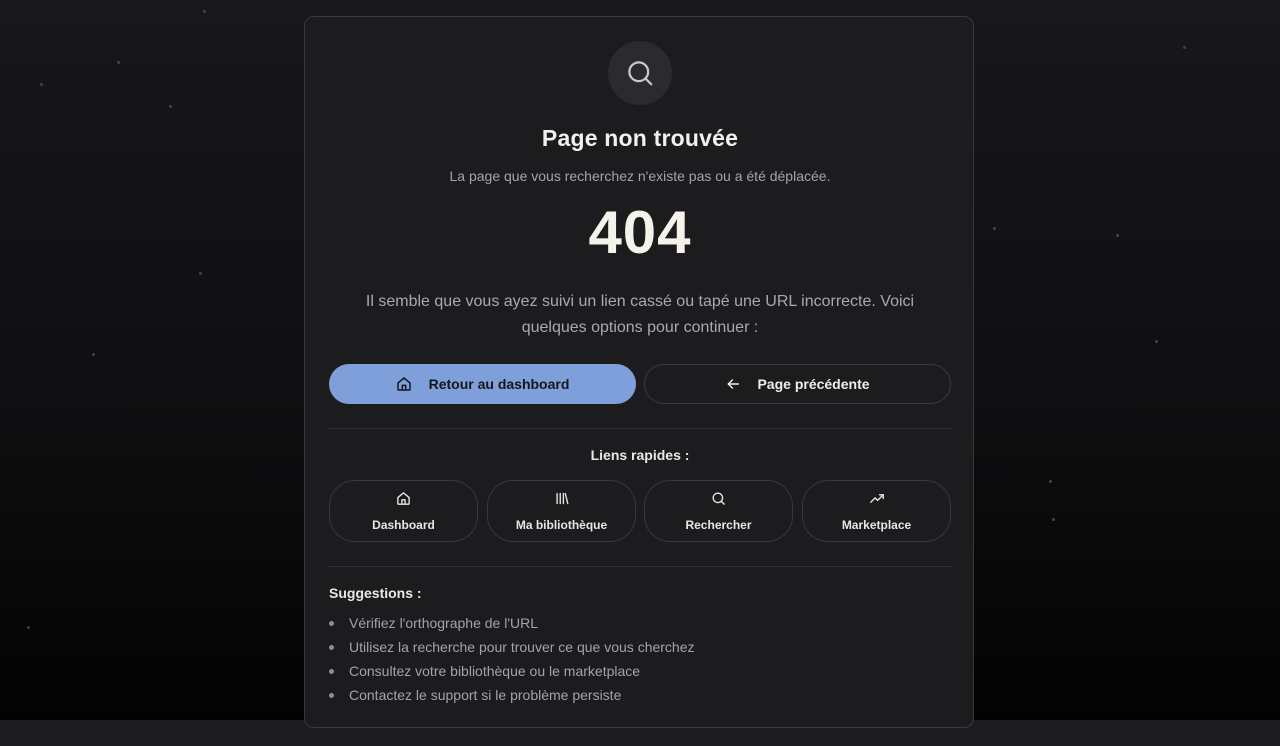 The height and width of the screenshot is (746, 1280). Describe the element at coordinates (733, 384) in the screenshot. I see `arrow-left-icon` at that location.